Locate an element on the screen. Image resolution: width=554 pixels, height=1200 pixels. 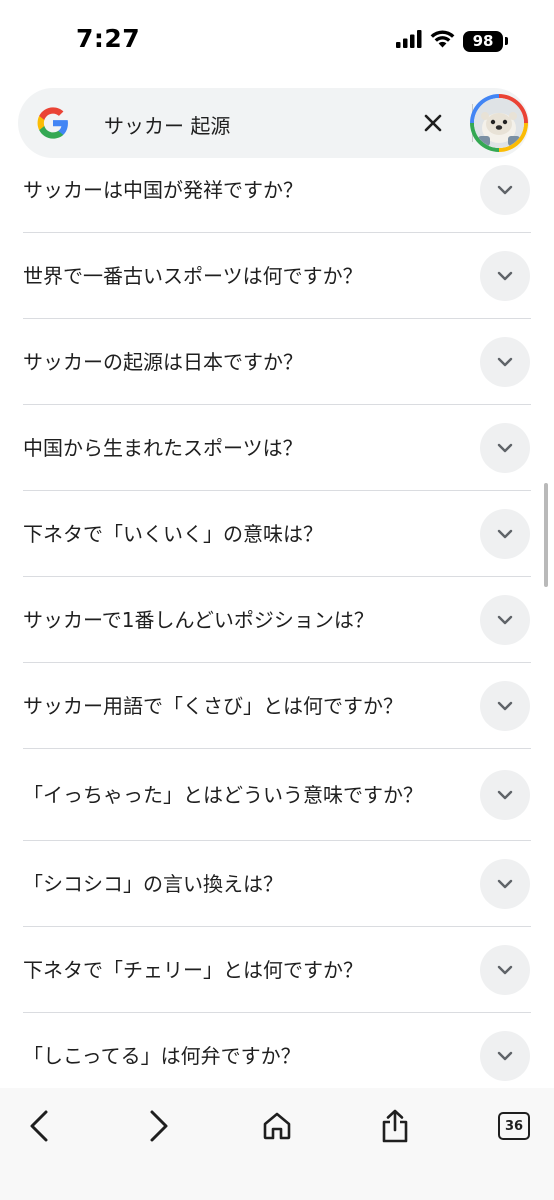
search-input: サッカー 起源 is located at coordinates (167, 124).